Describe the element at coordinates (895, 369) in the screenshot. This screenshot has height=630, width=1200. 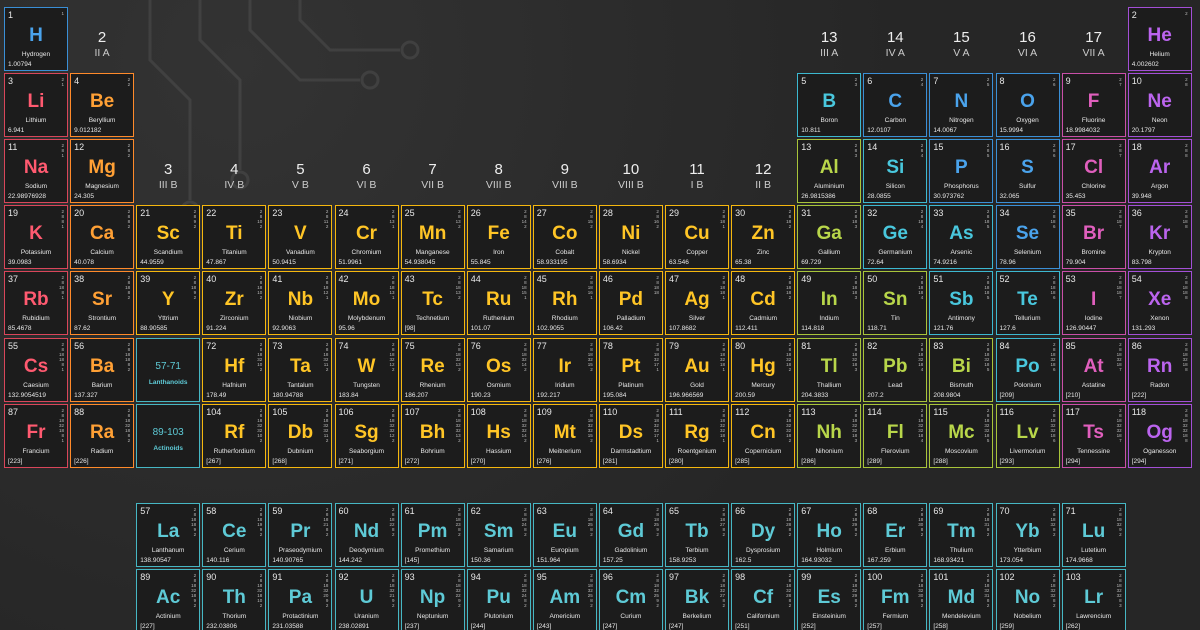
I see `element-cell-pb: 82 2 8 18 32 18 4 Pb Lead 207.2` at that location.